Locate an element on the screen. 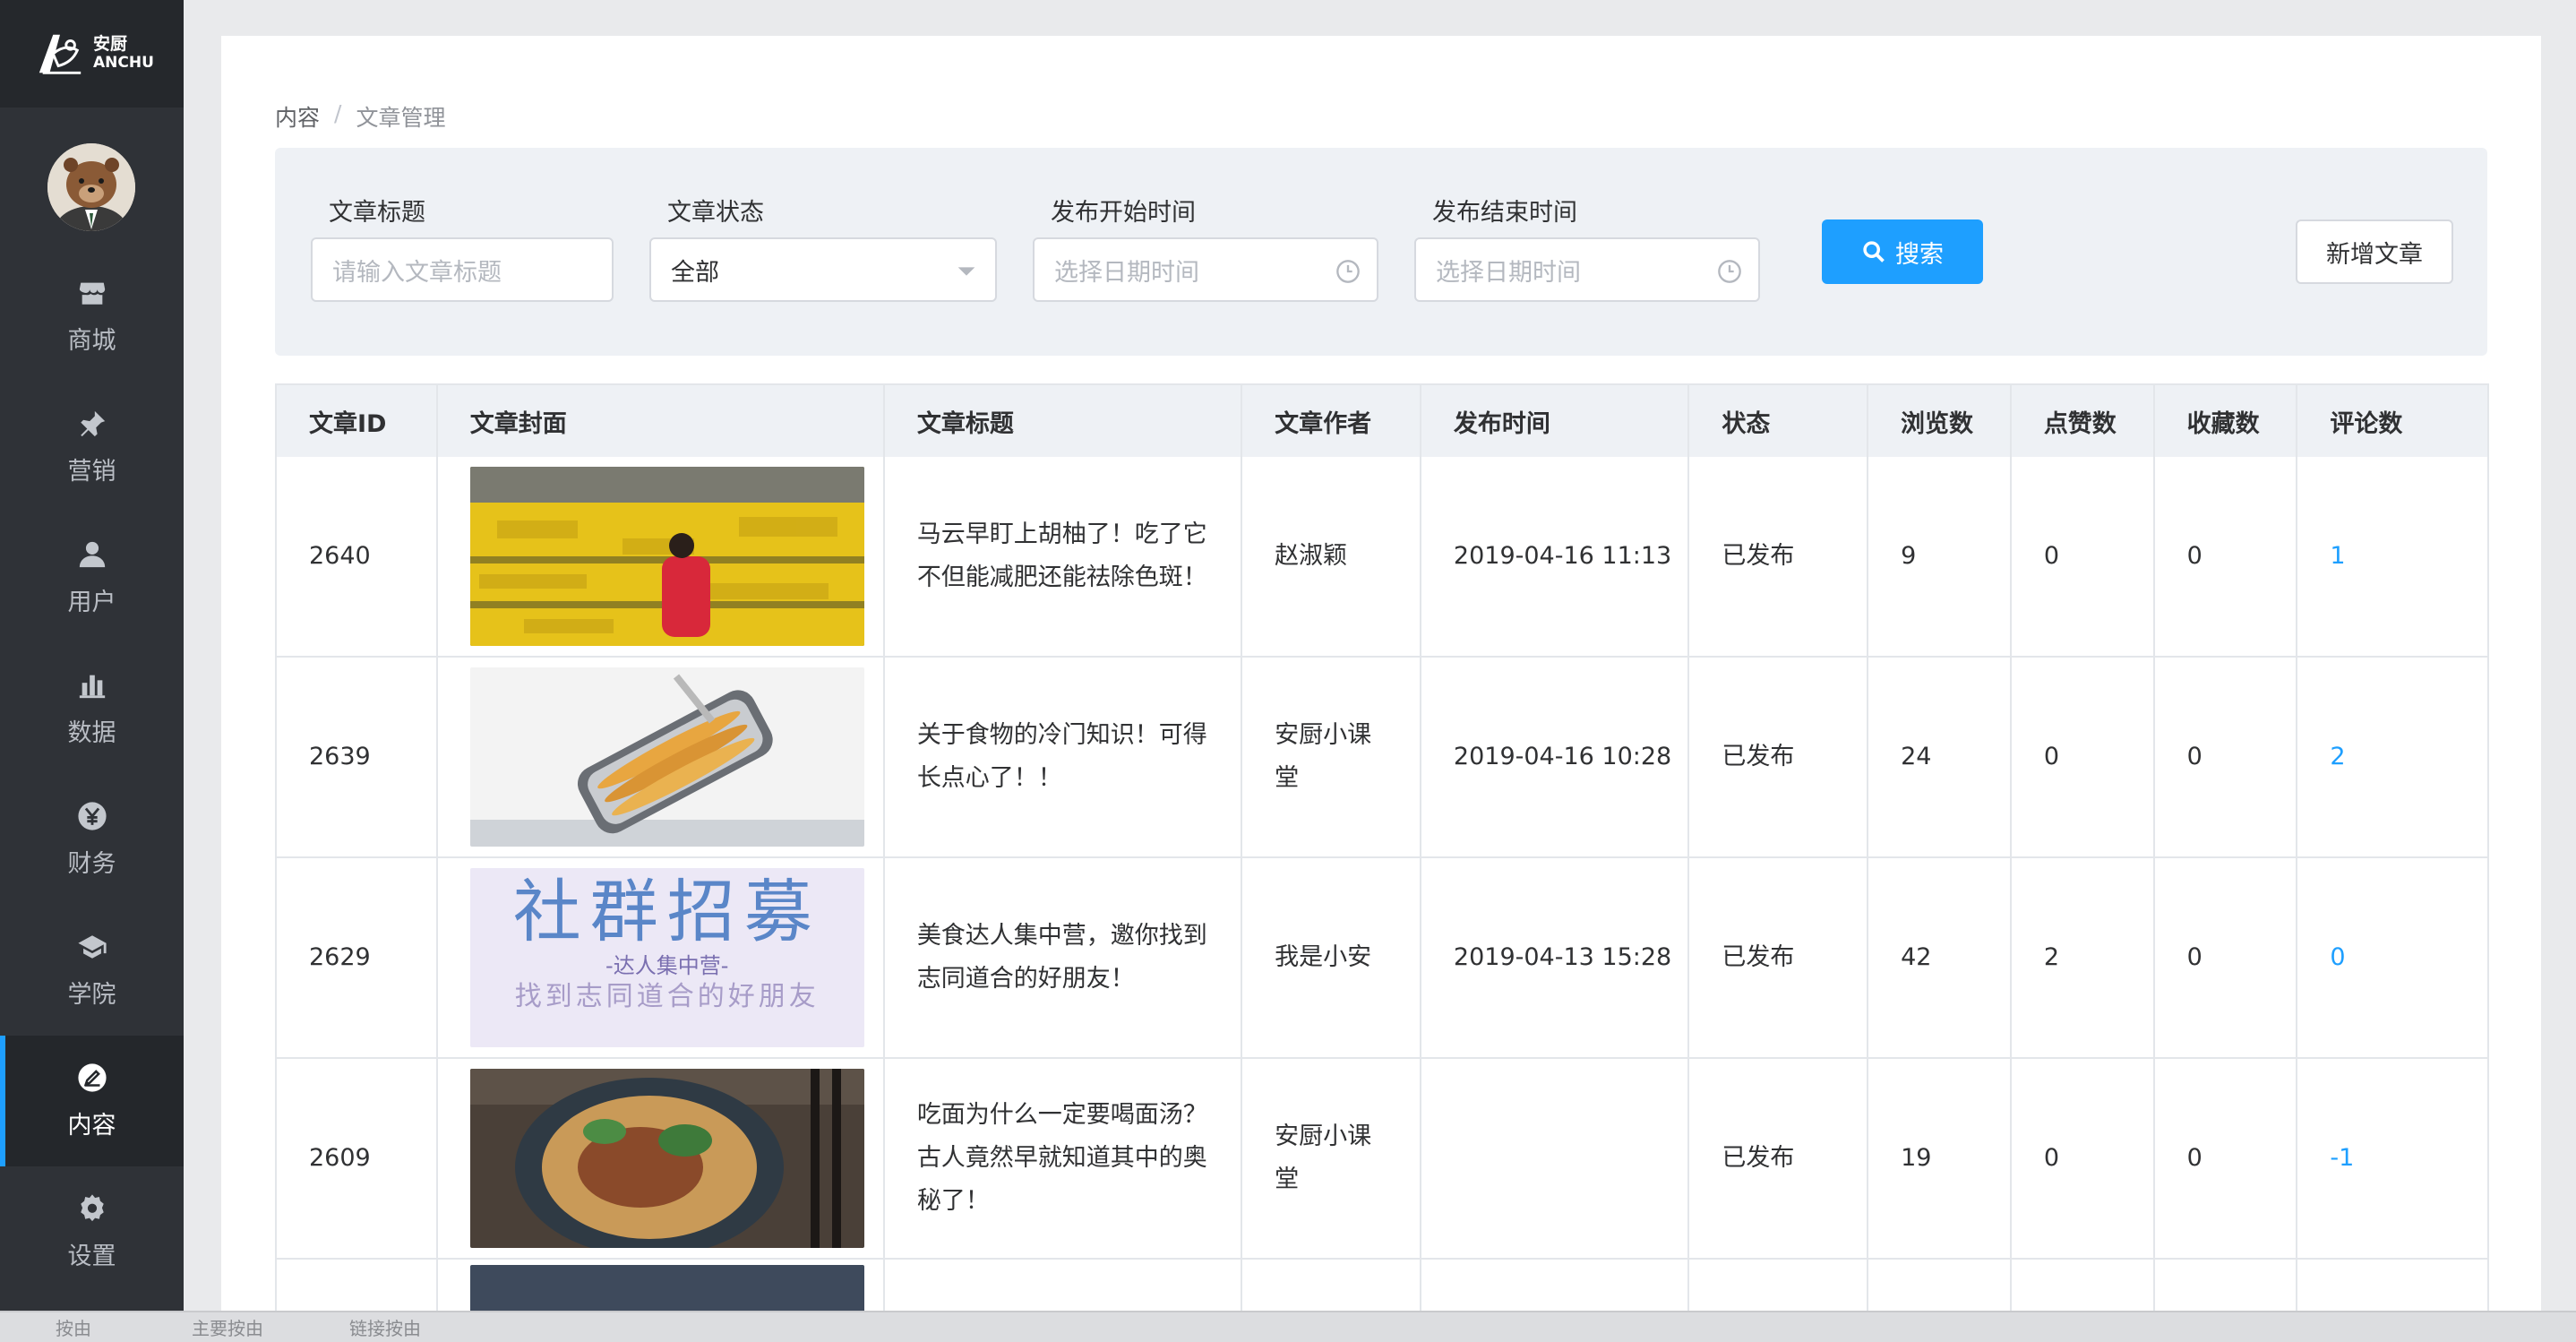 This screenshot has height=1342, width=2576. cell-author: 赵淑颖 is located at coordinates (1331, 556).